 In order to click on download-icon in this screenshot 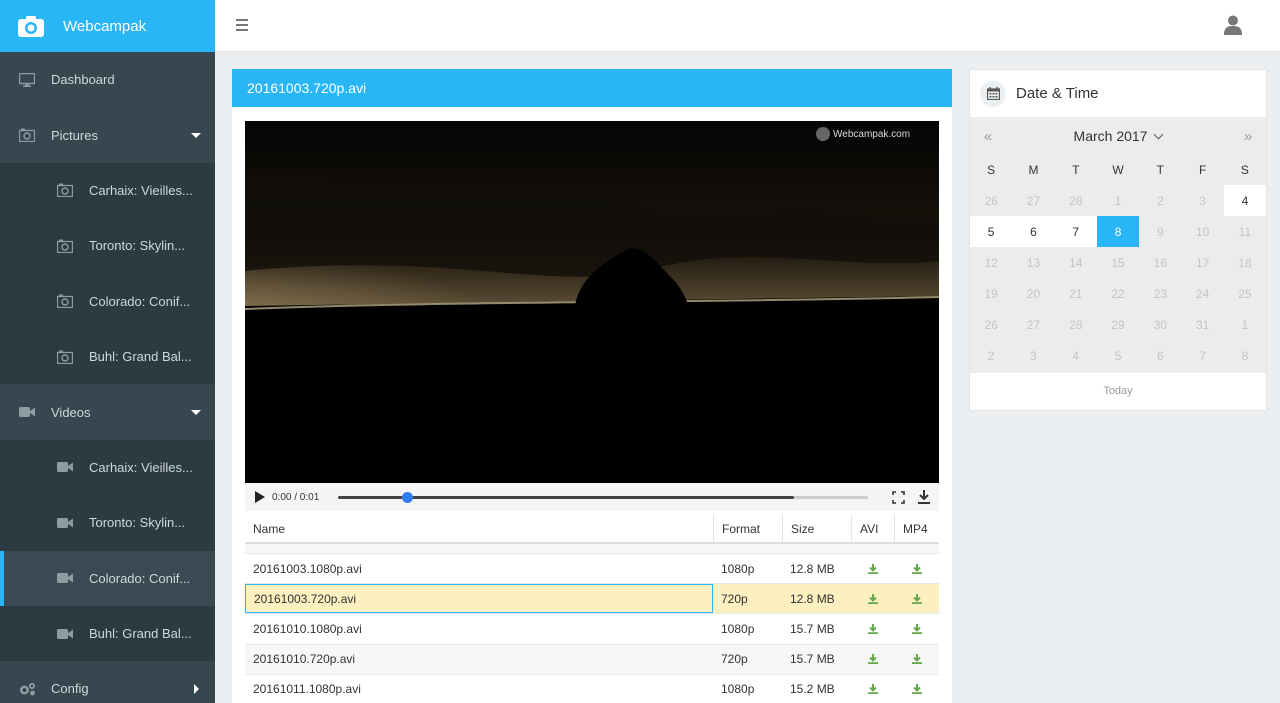, I will do `click(924, 497)`.